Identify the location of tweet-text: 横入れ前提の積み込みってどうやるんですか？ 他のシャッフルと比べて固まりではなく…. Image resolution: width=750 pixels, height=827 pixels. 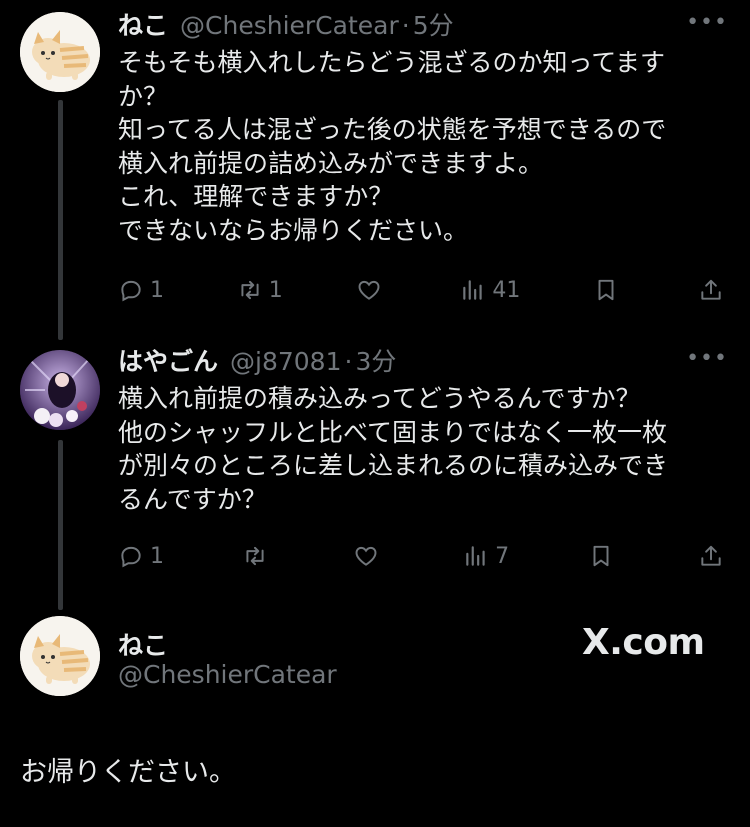
(424, 449).